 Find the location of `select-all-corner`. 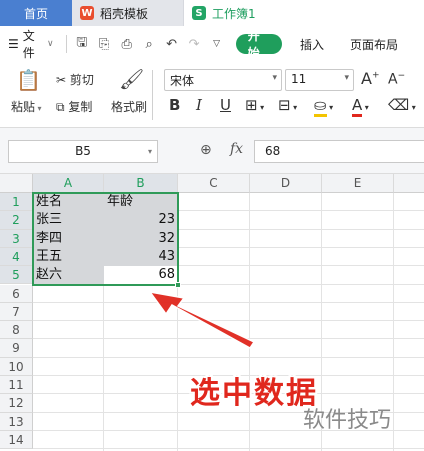

select-all-corner is located at coordinates (16, 183).